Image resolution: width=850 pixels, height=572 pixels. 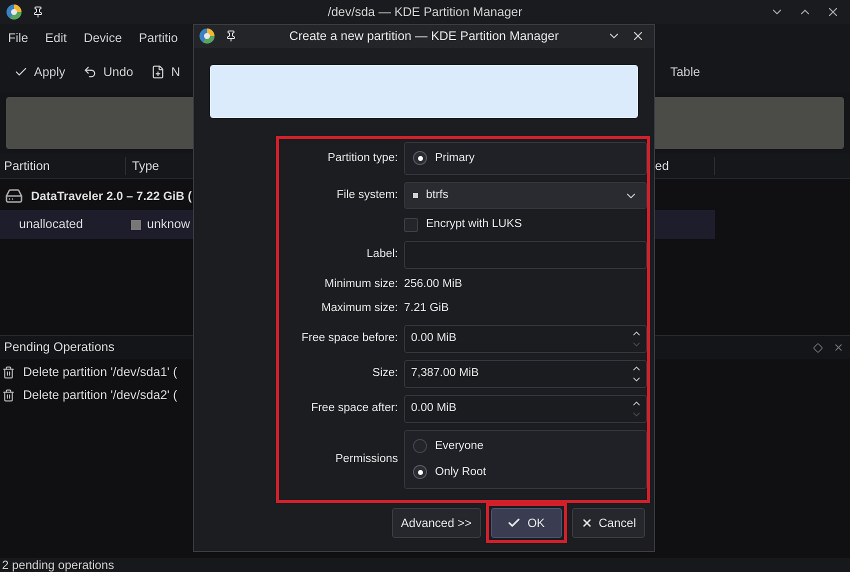 What do you see at coordinates (366, 459) in the screenshot?
I see `field-label: Permissions` at bounding box center [366, 459].